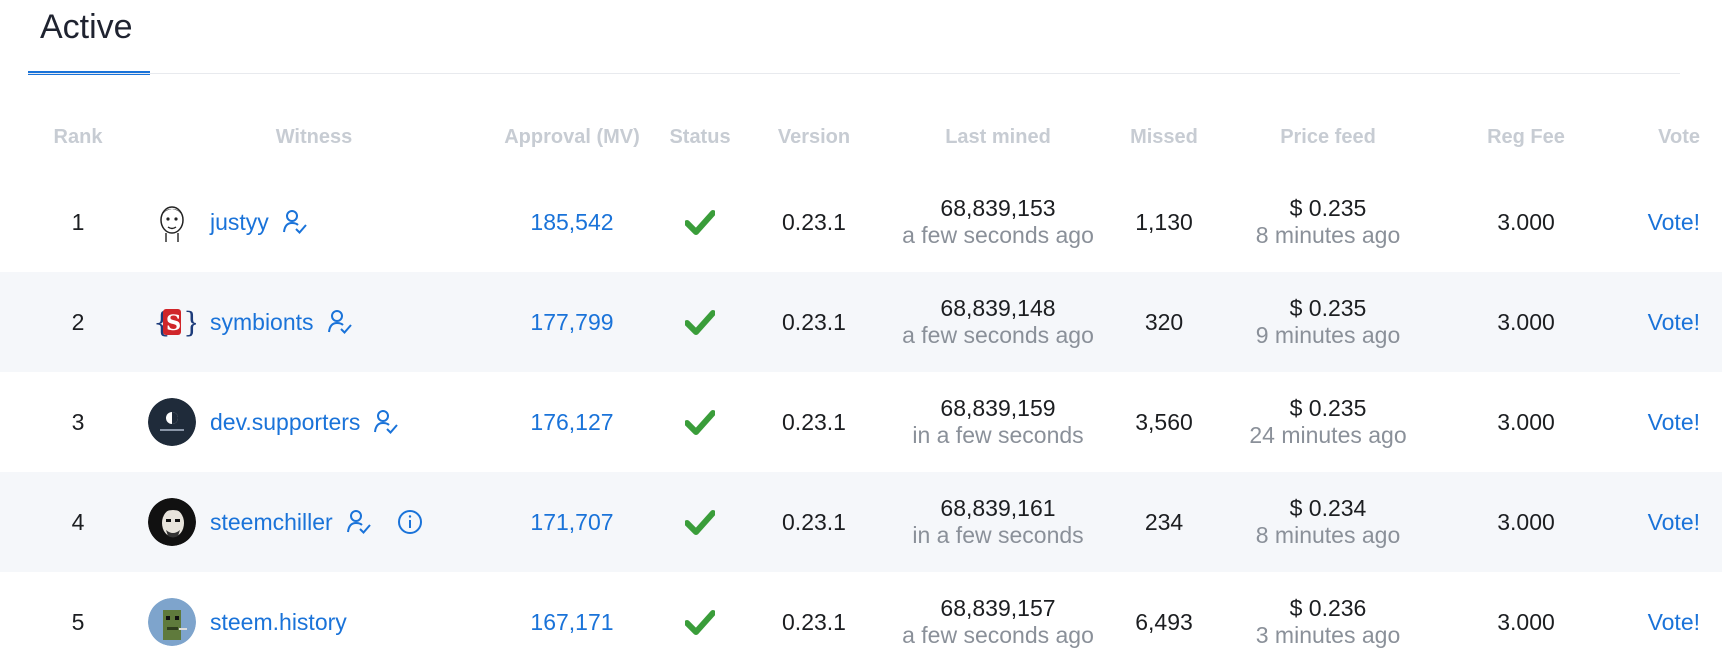 This screenshot has height=672, width=1722. I want to click on tab-divider, so click(854, 73).